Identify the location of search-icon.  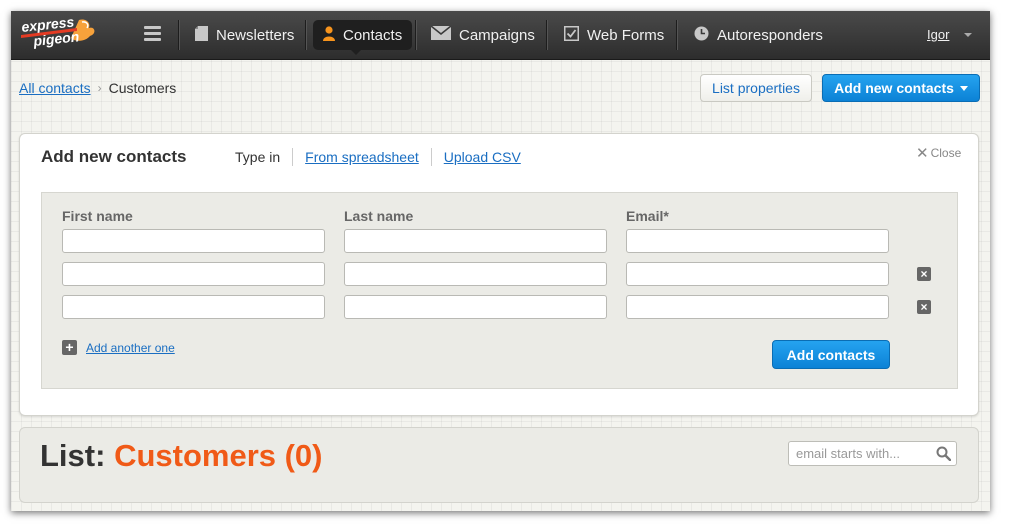
(944, 456).